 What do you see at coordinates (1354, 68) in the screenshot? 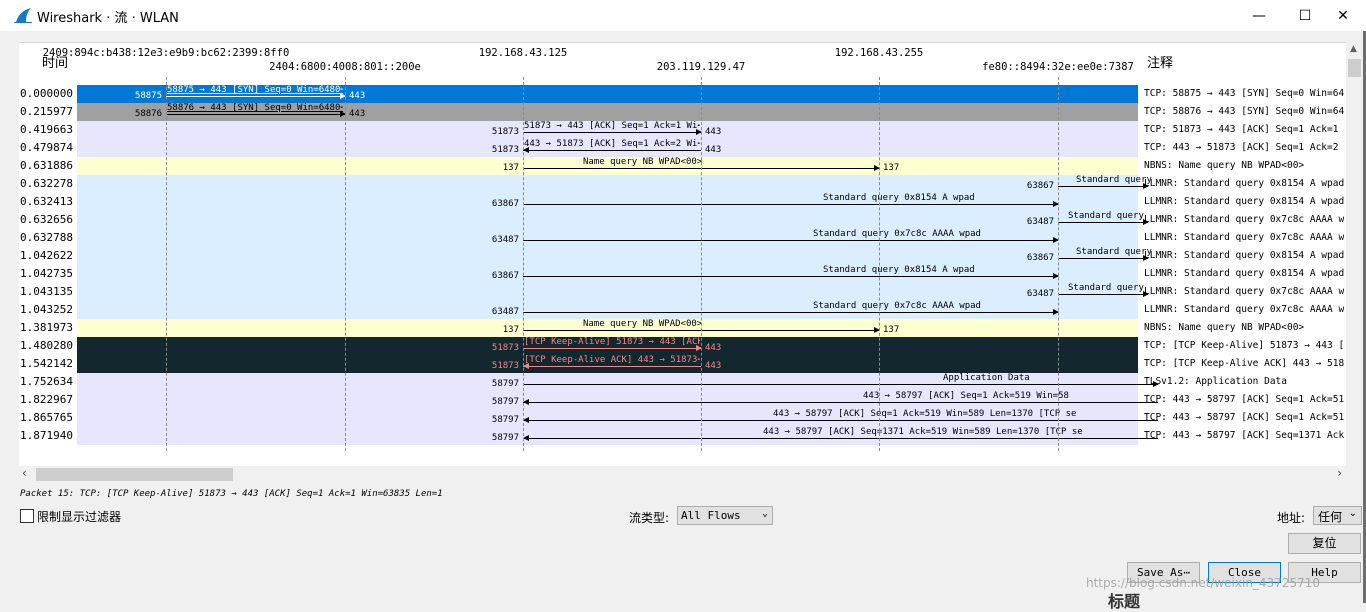
I see `vertical-scroll-thumb` at bounding box center [1354, 68].